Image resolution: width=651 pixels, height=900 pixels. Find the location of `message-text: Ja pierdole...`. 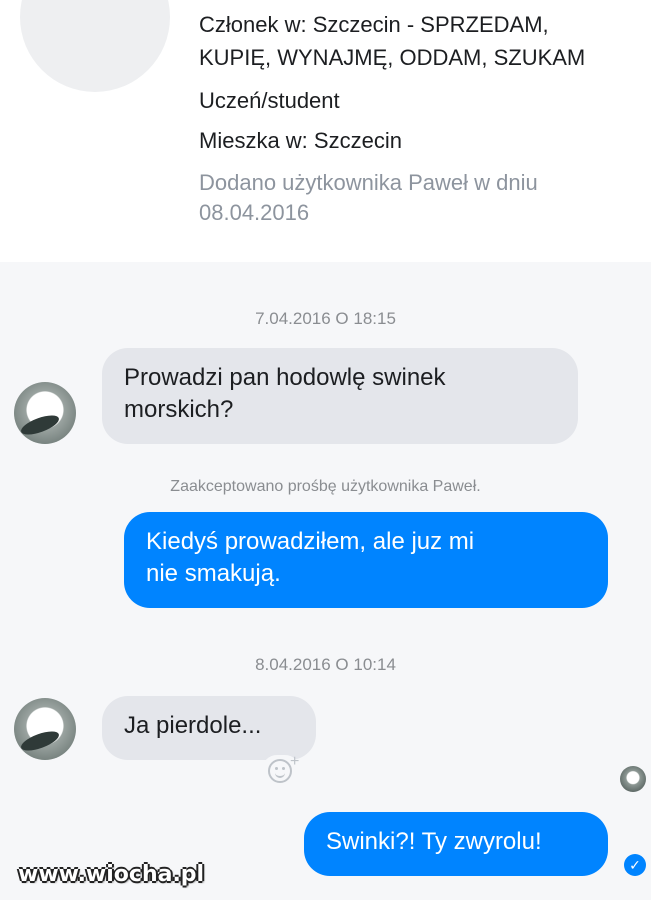

message-text: Ja pierdole... is located at coordinates (193, 725).